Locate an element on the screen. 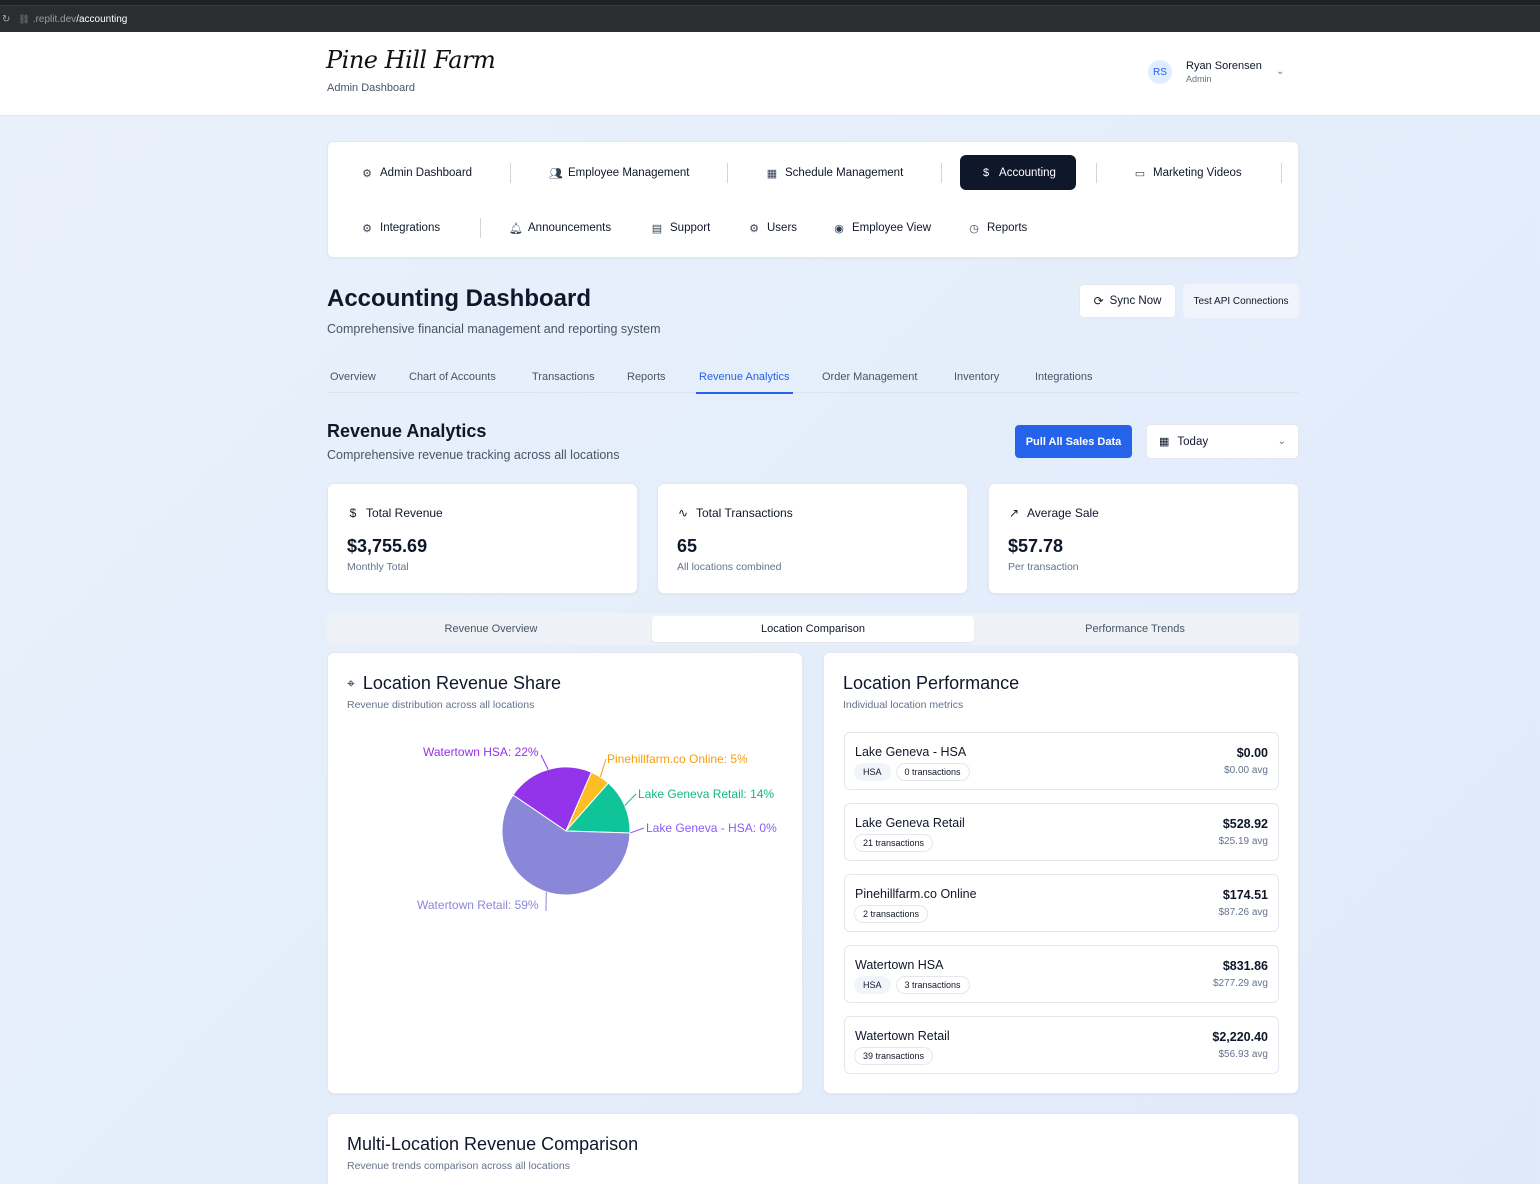  tab-performance-trends: Performance Trends is located at coordinates (1135, 629).